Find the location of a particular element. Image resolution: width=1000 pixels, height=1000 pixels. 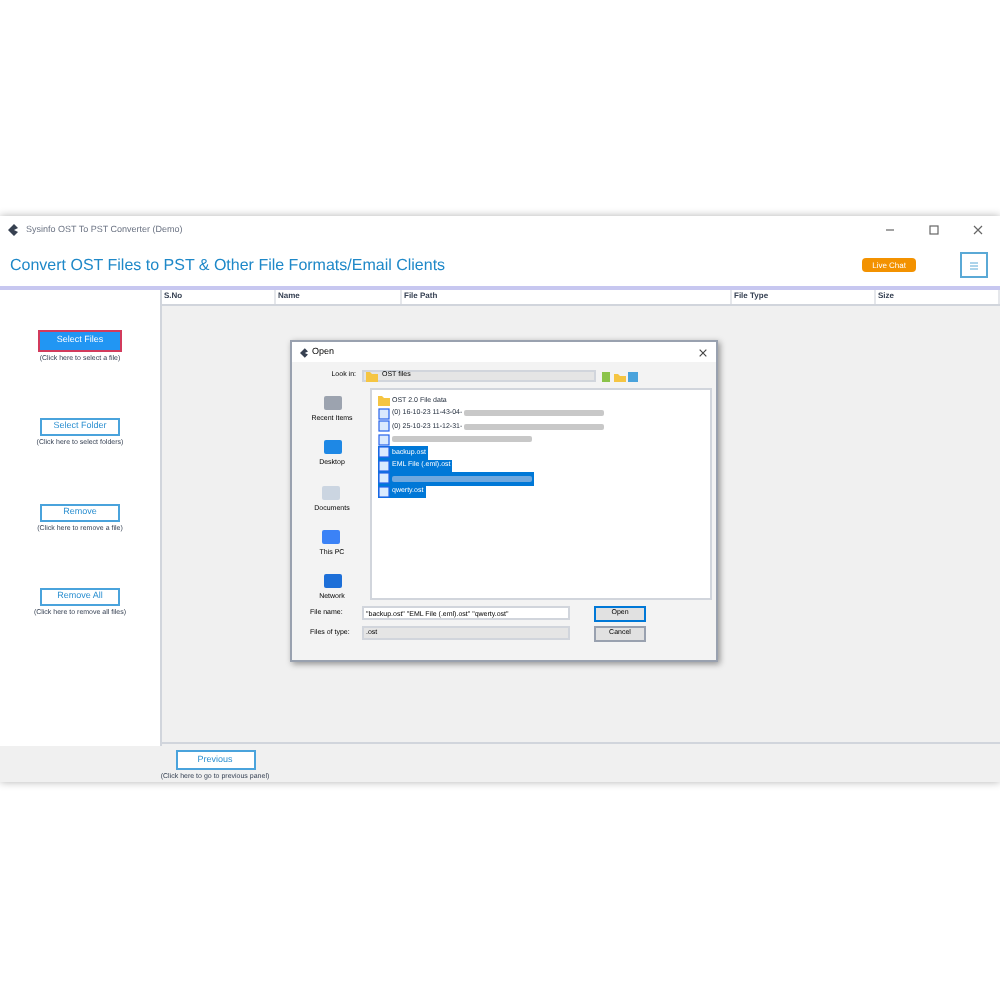

menu-icon is located at coordinates (974, 265).